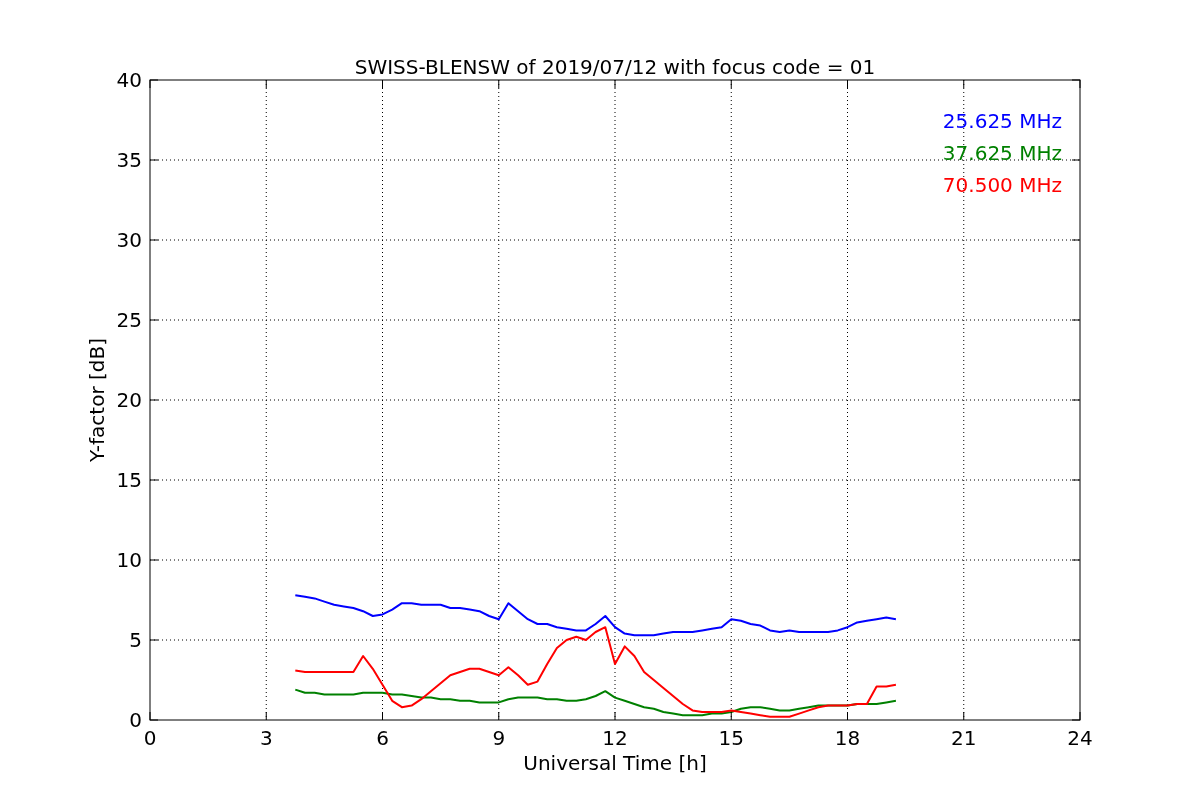  I want to click on tick-label: 20, so click(129, 400).